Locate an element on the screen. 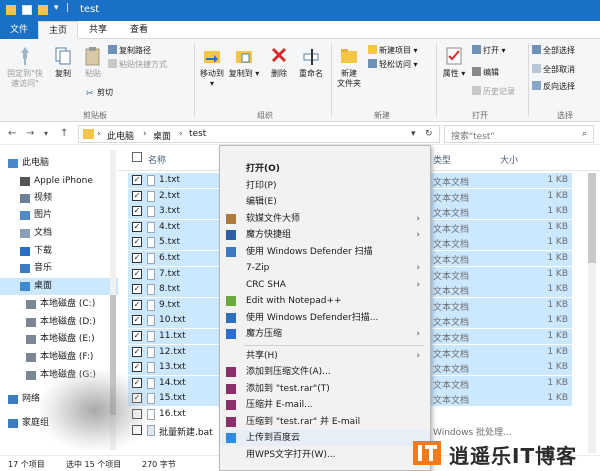 This screenshot has width=600, height=471. easy-access-button: 轻松访问 ▾ is located at coordinates (393, 65).